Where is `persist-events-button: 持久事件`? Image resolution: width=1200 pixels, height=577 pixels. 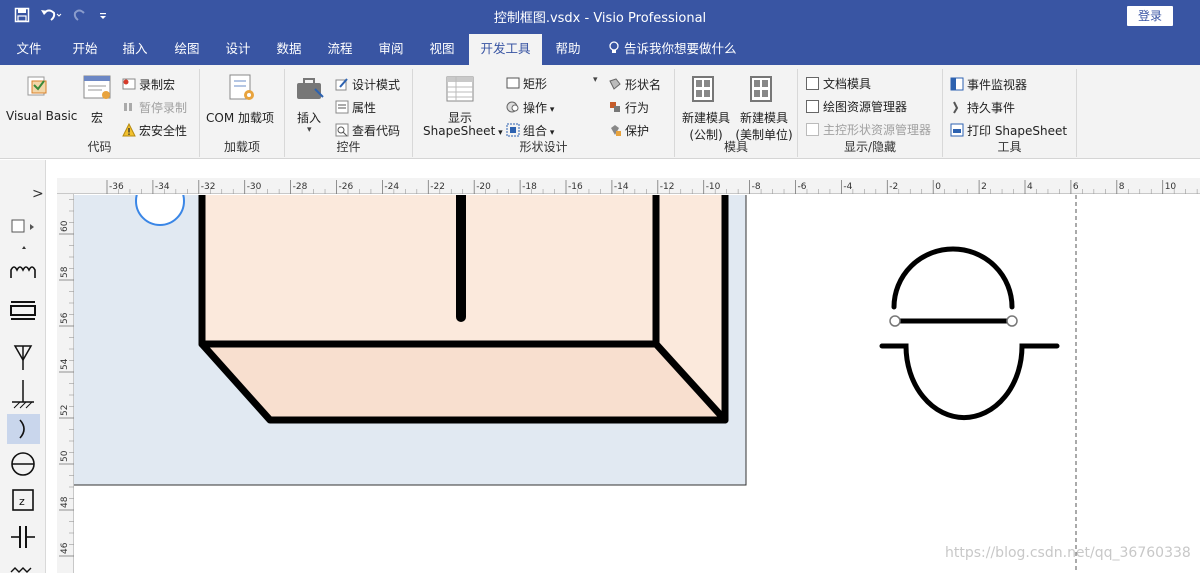
persist-events-button: 持久事件 is located at coordinates (982, 107).